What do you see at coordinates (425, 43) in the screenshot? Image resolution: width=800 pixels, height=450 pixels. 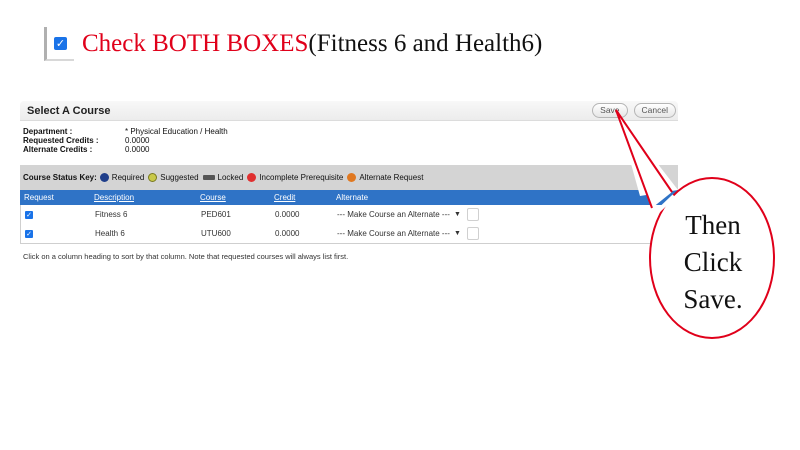 I see `instruction-black: (Fitness 6 and Health6)` at bounding box center [425, 43].